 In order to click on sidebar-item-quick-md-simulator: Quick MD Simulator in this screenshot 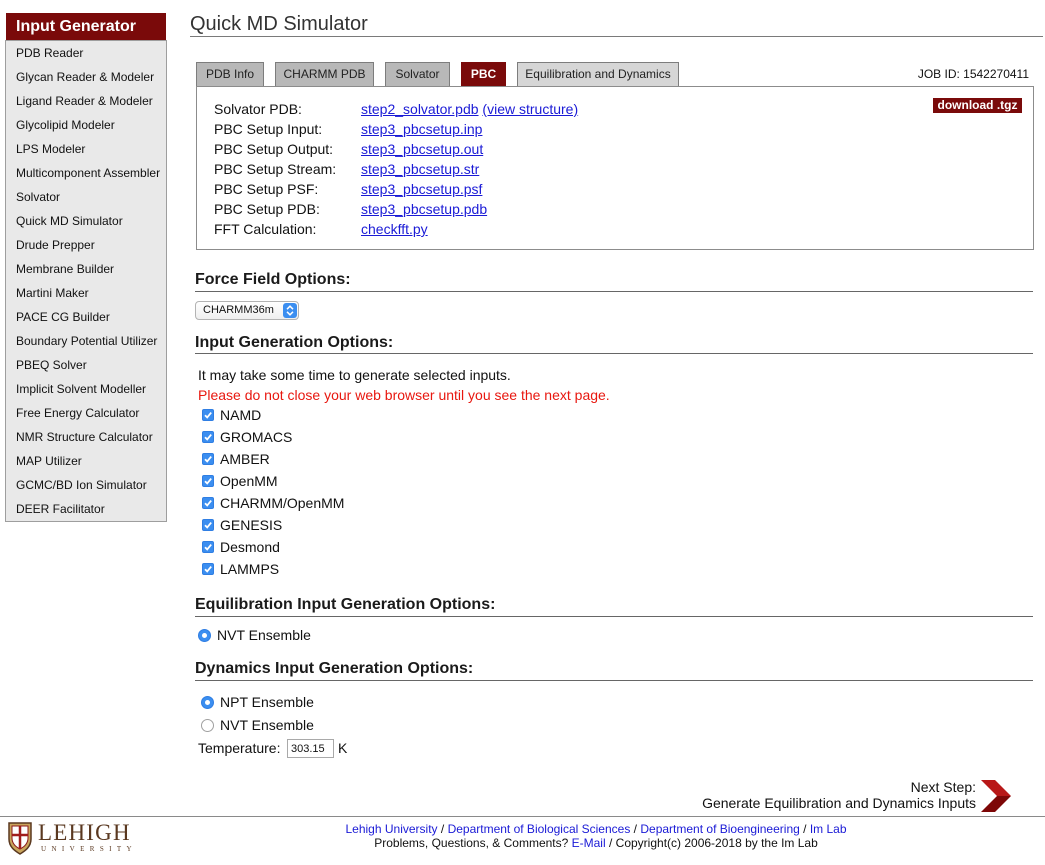, I will do `click(86, 221)`.